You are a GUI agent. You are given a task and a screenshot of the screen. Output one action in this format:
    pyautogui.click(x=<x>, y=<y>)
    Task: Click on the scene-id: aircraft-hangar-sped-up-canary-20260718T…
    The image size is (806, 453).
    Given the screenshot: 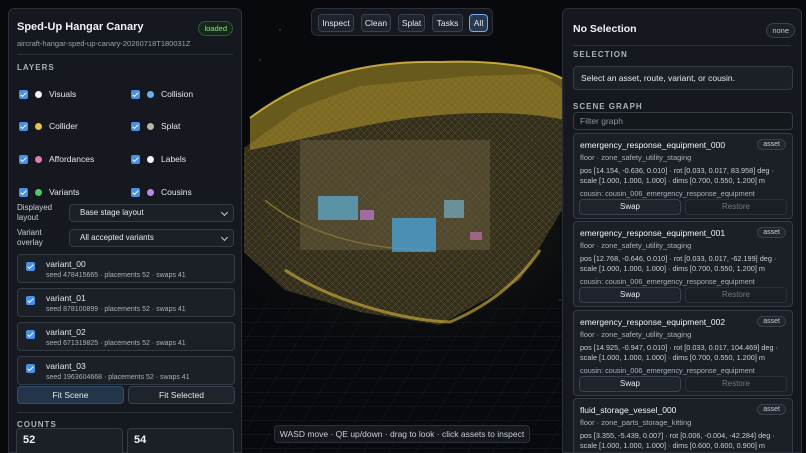 What is the action you would take?
    pyautogui.click(x=104, y=43)
    